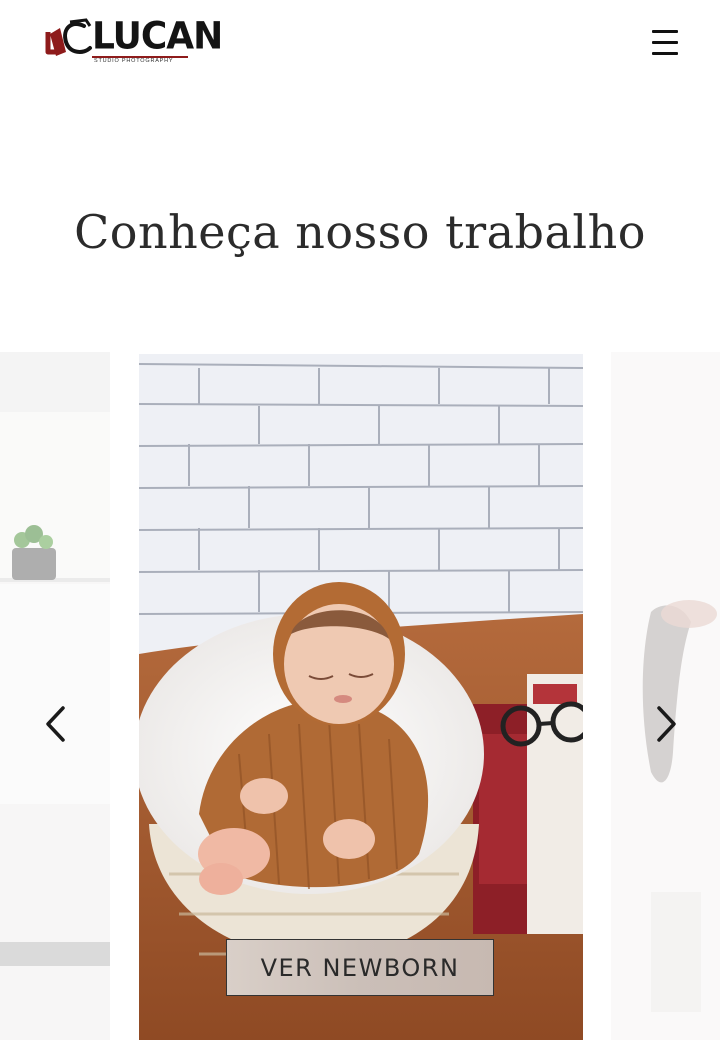  What do you see at coordinates (360, 232) in the screenshot?
I see `section-title: Conheça nosso trabalho` at bounding box center [360, 232].